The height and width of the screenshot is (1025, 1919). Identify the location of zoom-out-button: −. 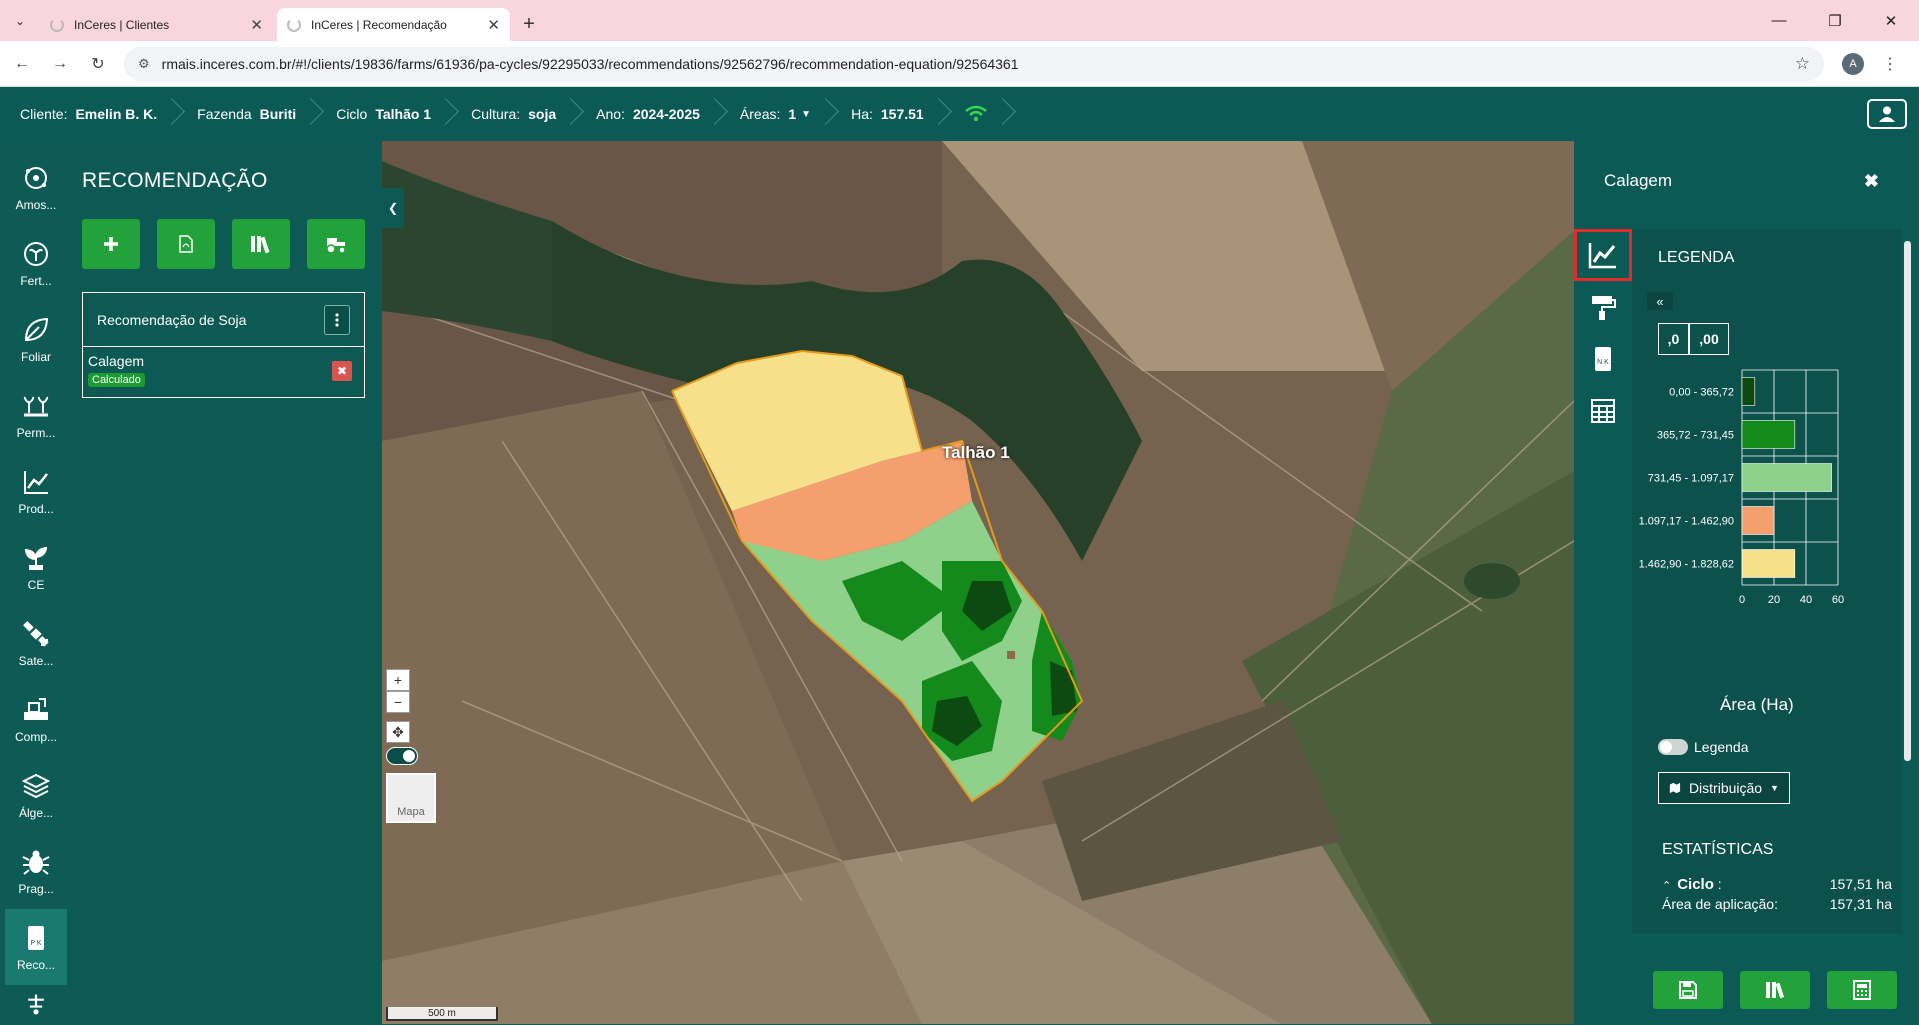
(398, 702).